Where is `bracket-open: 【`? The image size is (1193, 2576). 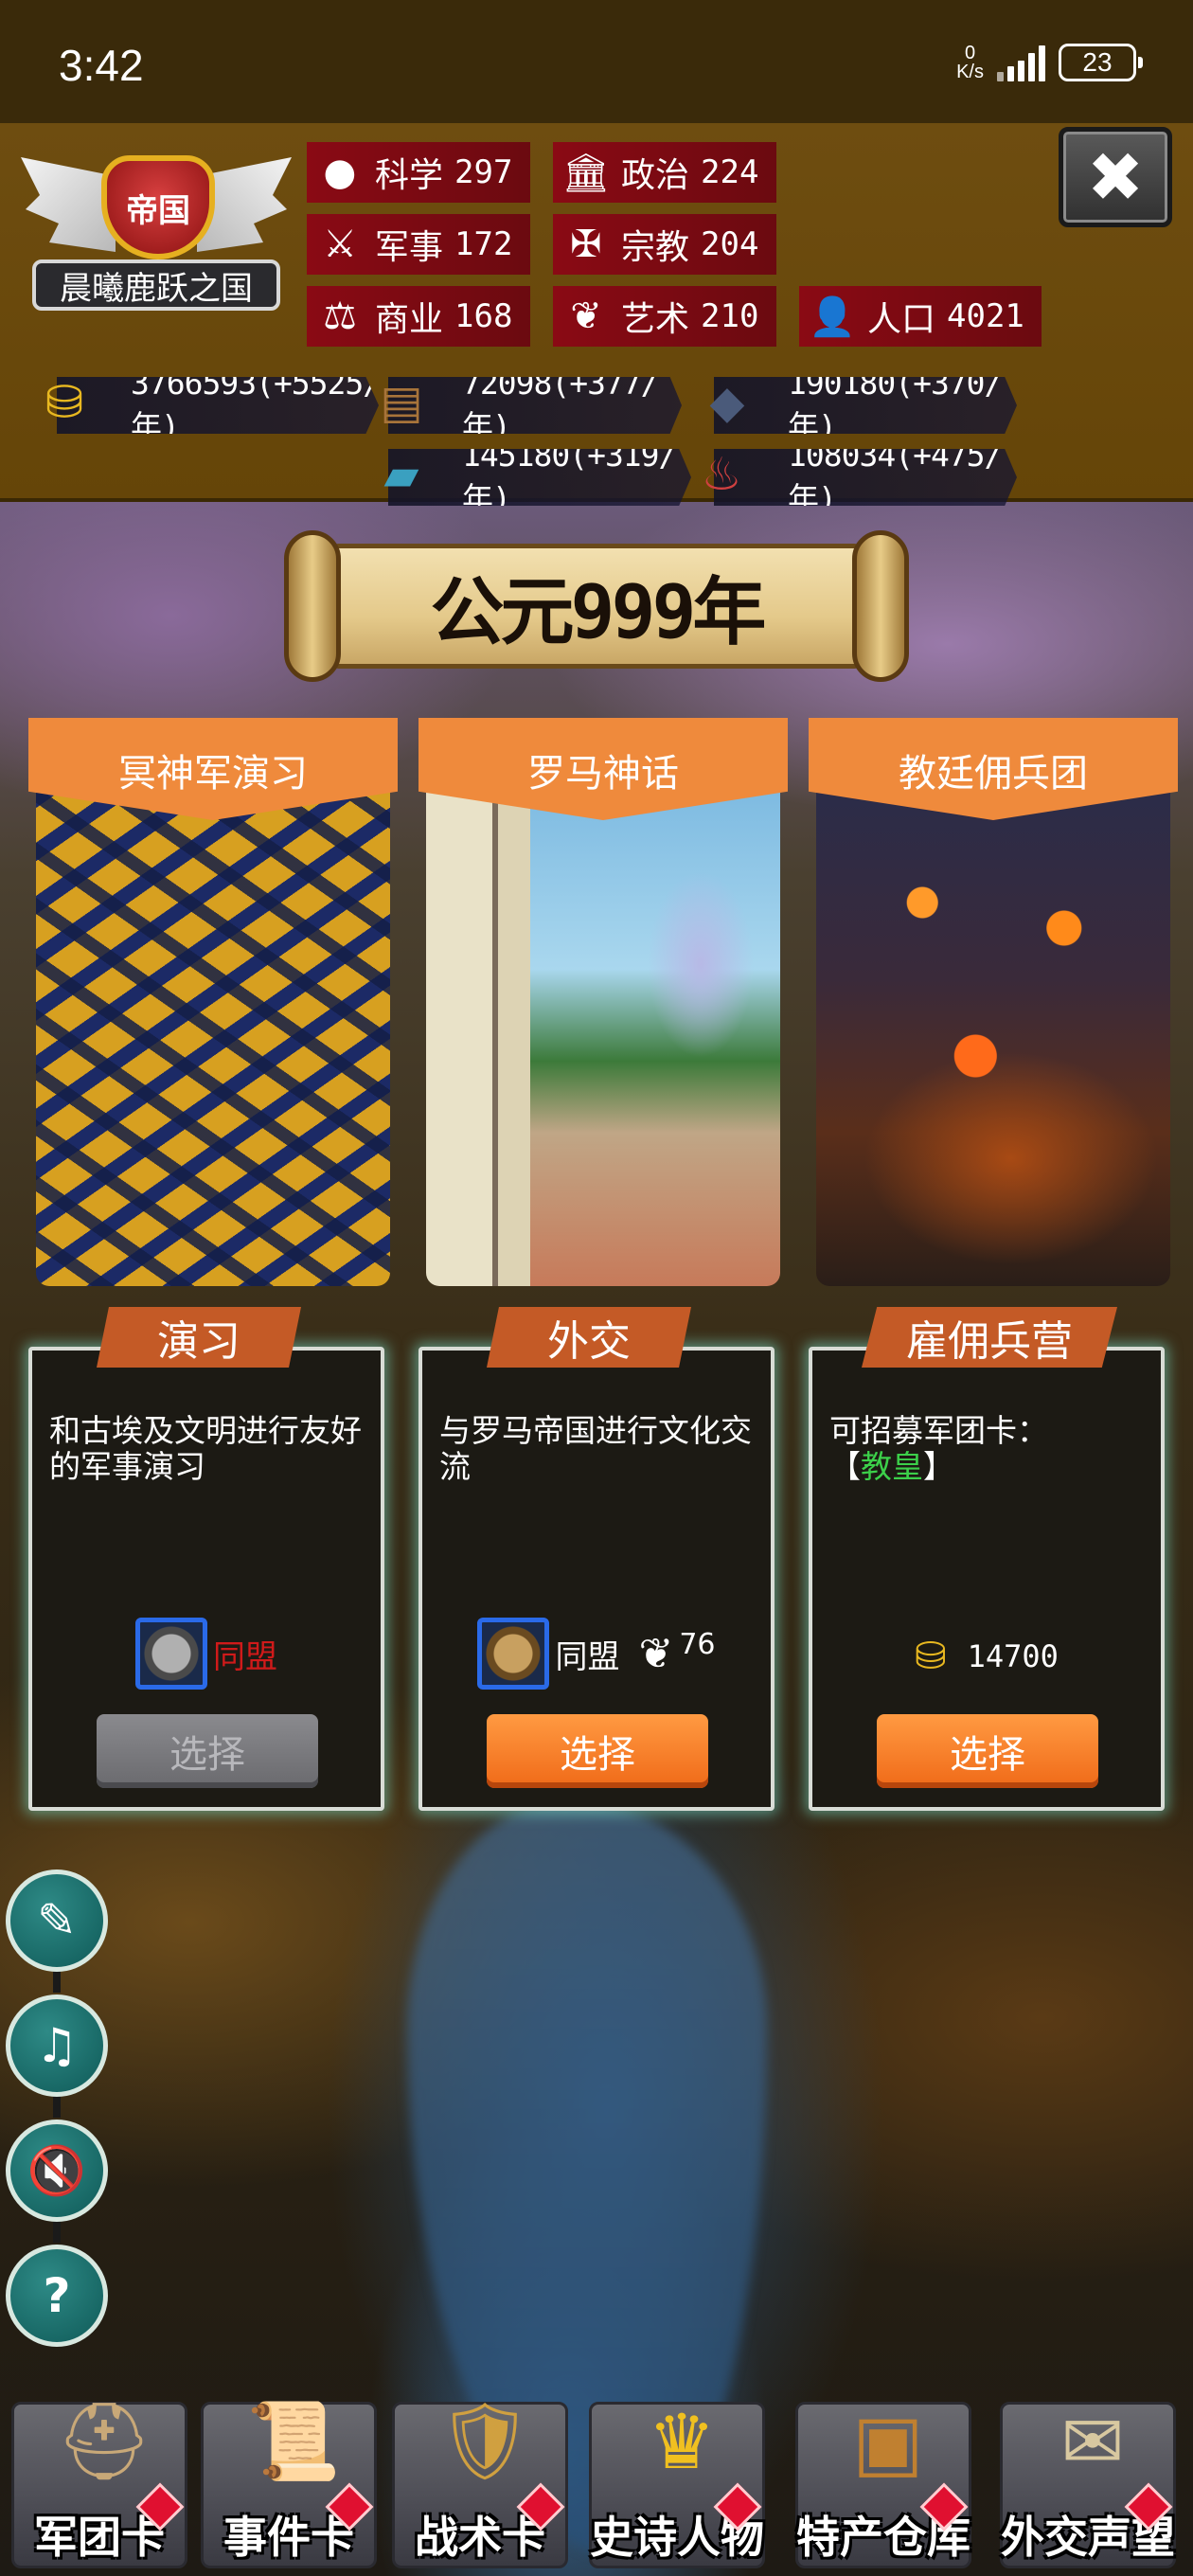
bracket-open: 【 is located at coordinates (845, 1466).